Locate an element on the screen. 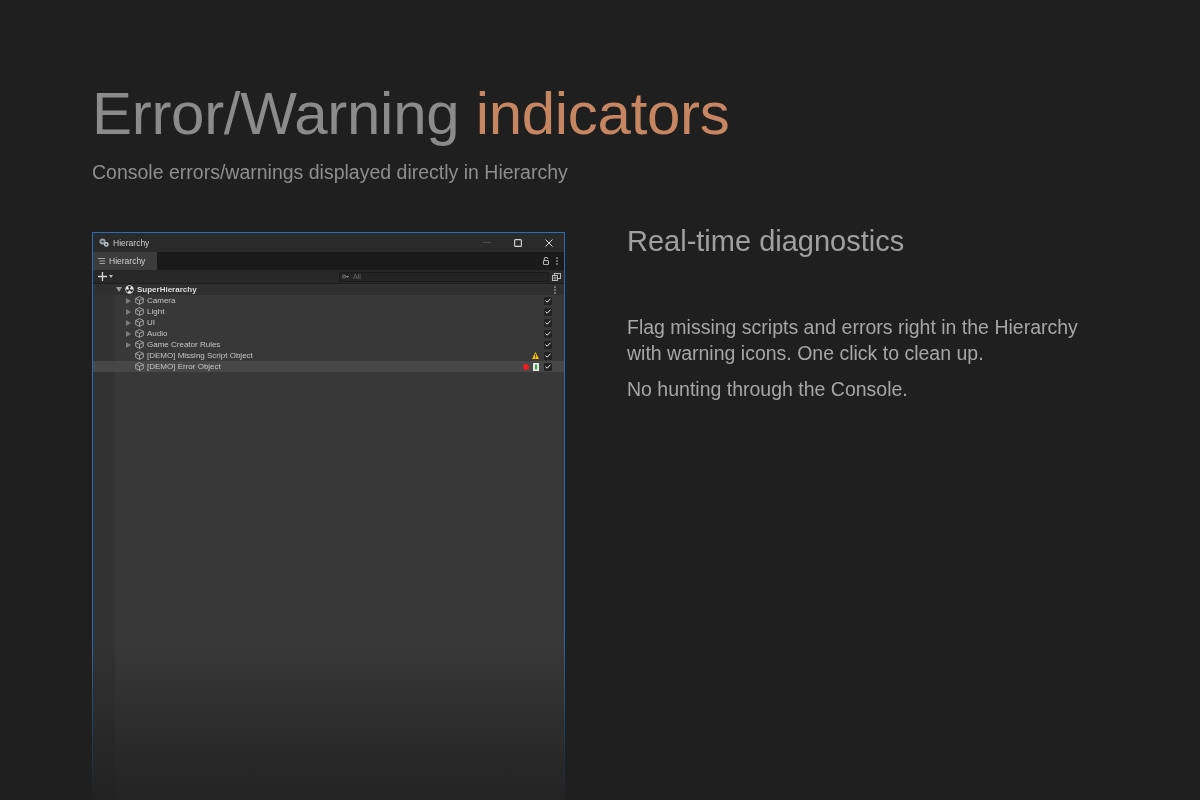  page-subtitle: Console errors/warnings displayed directly in Hierarchy is located at coordinates (330, 172).